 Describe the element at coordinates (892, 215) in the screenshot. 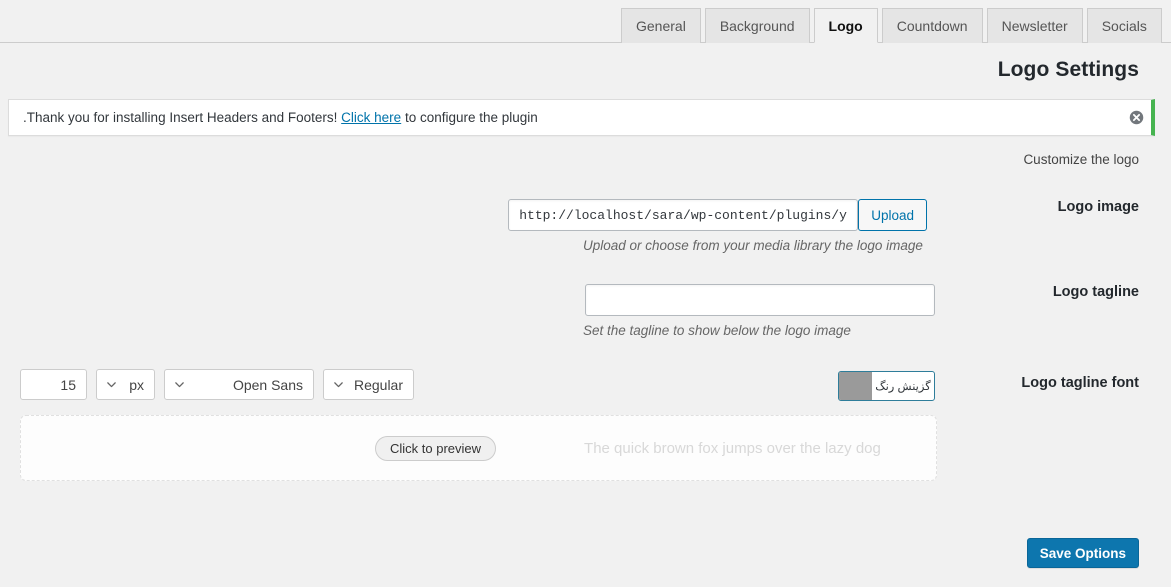

I see `upload-button: Upload` at that location.